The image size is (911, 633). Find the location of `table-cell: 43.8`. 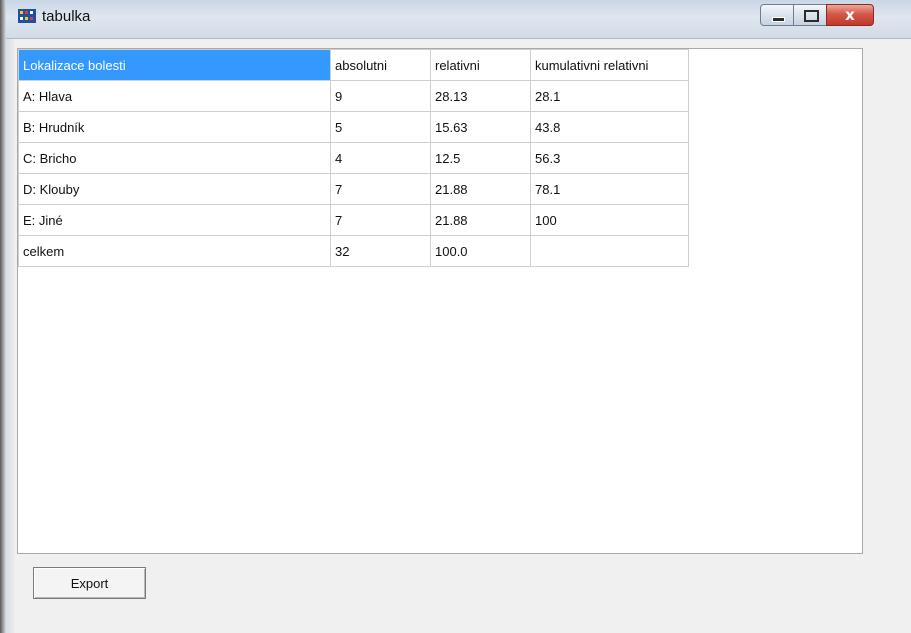

table-cell: 43.8 is located at coordinates (609, 127).